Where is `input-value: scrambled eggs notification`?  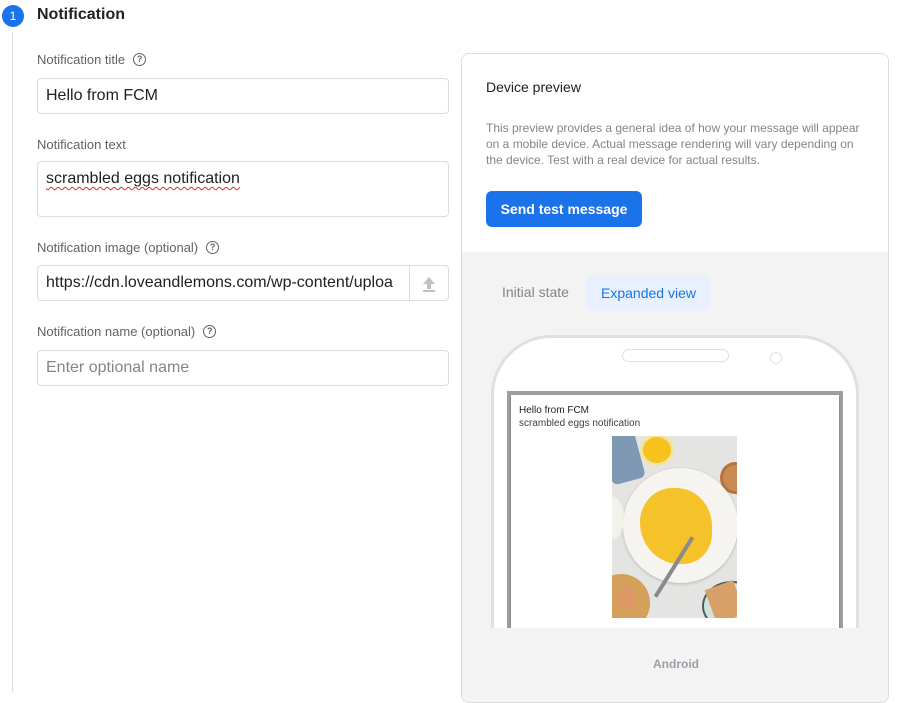
input-value: scrambled eggs notification is located at coordinates (143, 178).